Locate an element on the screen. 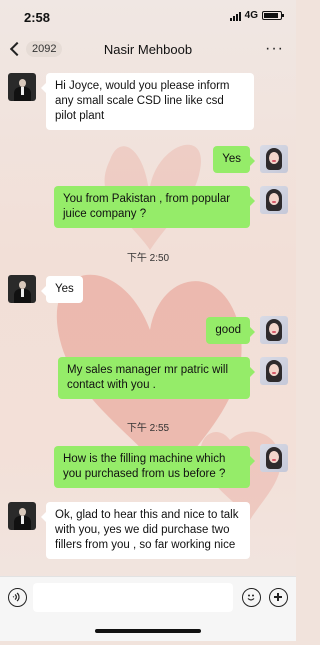  message-bubble-outgoing: Yes is located at coordinates (234, 159).